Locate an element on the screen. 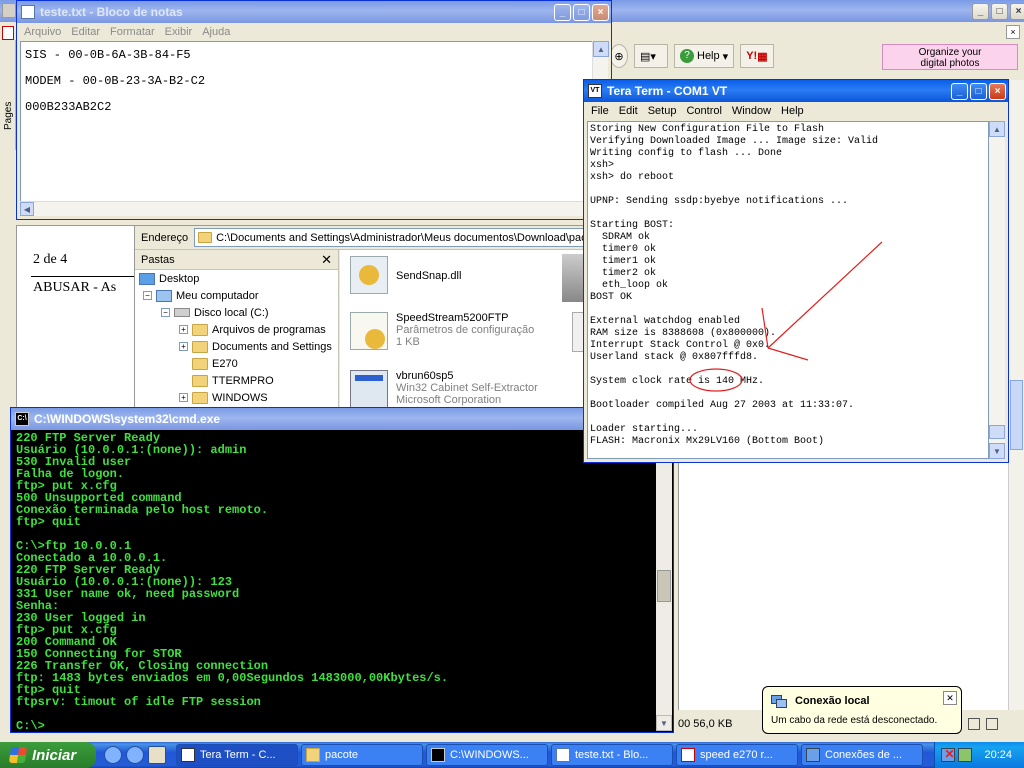  computer-icon is located at coordinates (164, 295).